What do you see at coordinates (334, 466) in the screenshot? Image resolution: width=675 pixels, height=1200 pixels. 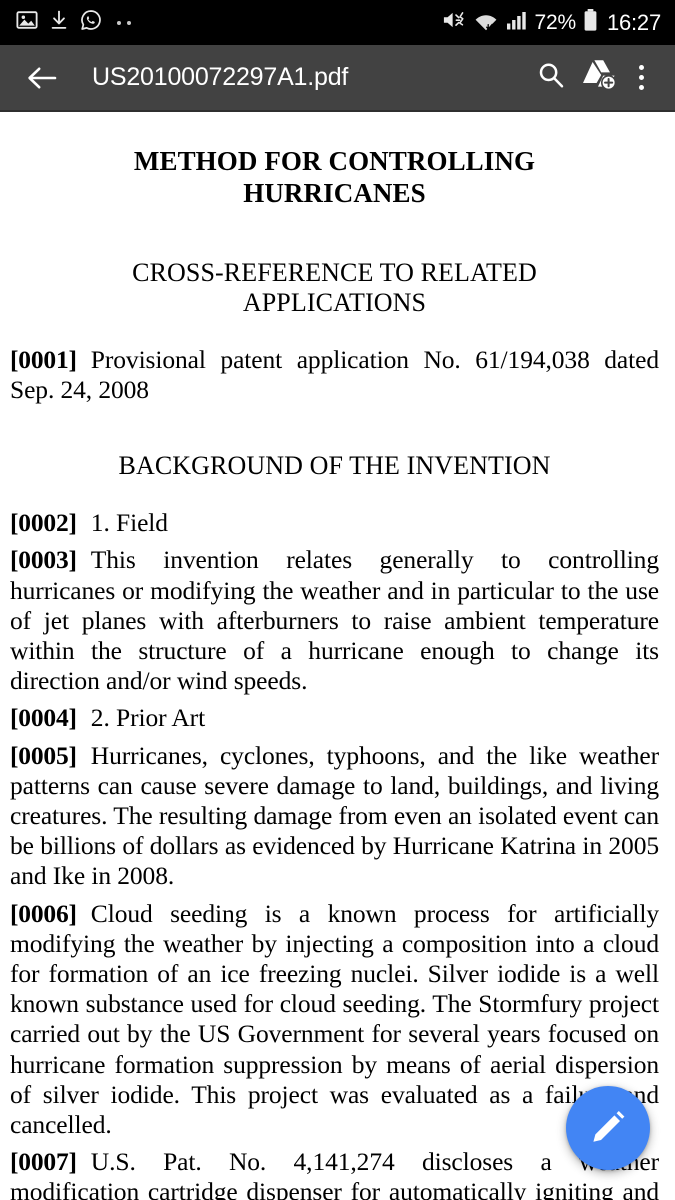 I see `section-heading-background: BACKGROUND OF THE INVENTION` at bounding box center [334, 466].